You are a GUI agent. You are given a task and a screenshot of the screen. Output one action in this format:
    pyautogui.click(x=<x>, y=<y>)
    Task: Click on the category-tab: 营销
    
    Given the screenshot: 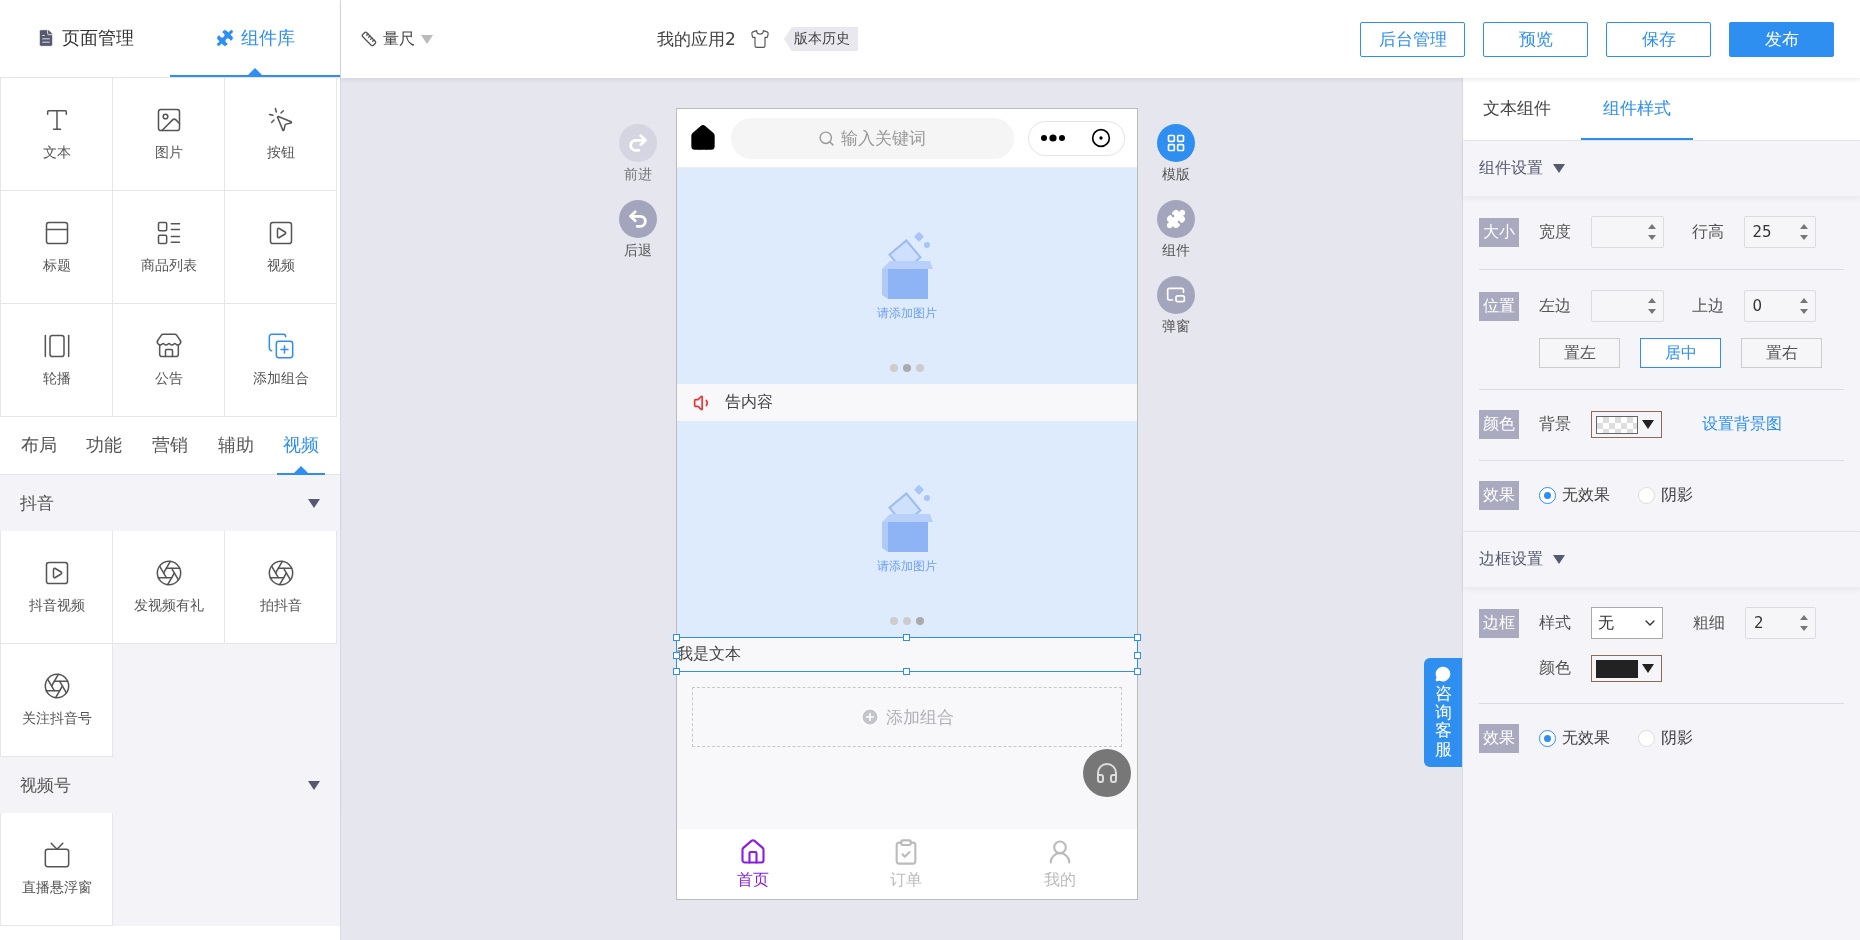 What is the action you would take?
    pyautogui.click(x=170, y=445)
    